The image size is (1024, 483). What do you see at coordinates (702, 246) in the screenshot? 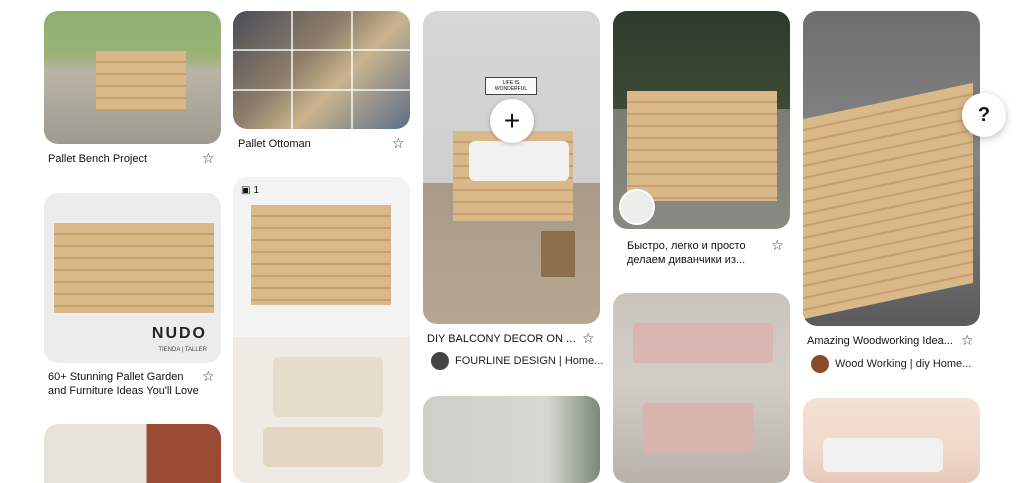
I see `pin-title-line1: Быстро, легко и просто` at bounding box center [702, 246].